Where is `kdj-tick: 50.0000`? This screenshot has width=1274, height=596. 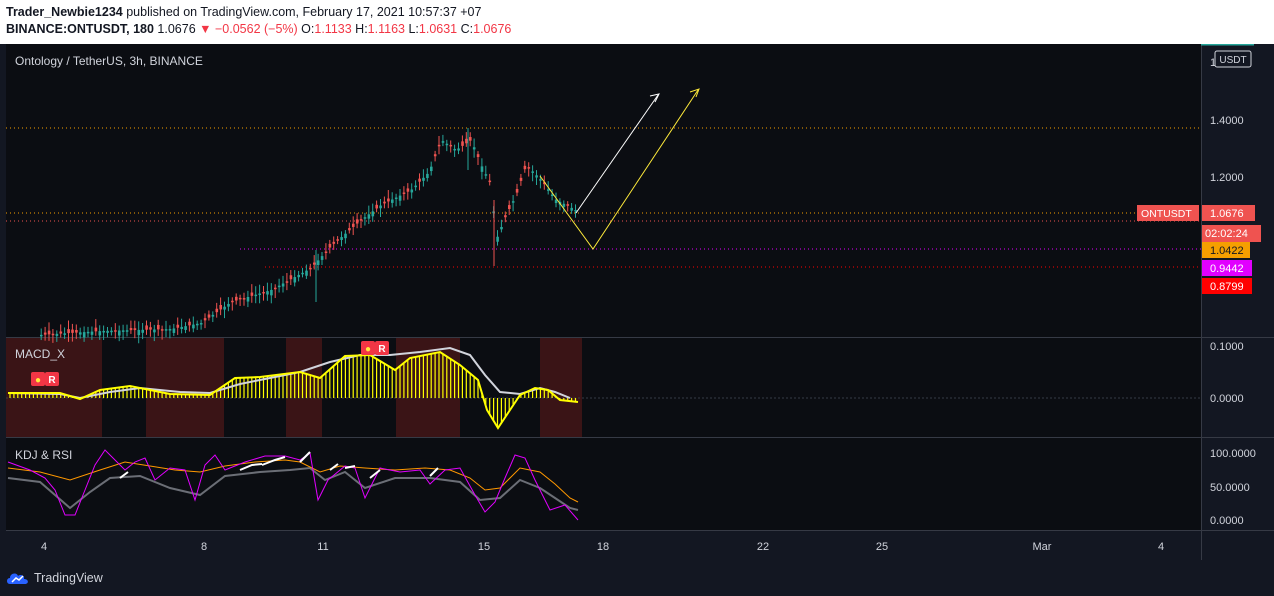 kdj-tick: 50.0000 is located at coordinates (1230, 488).